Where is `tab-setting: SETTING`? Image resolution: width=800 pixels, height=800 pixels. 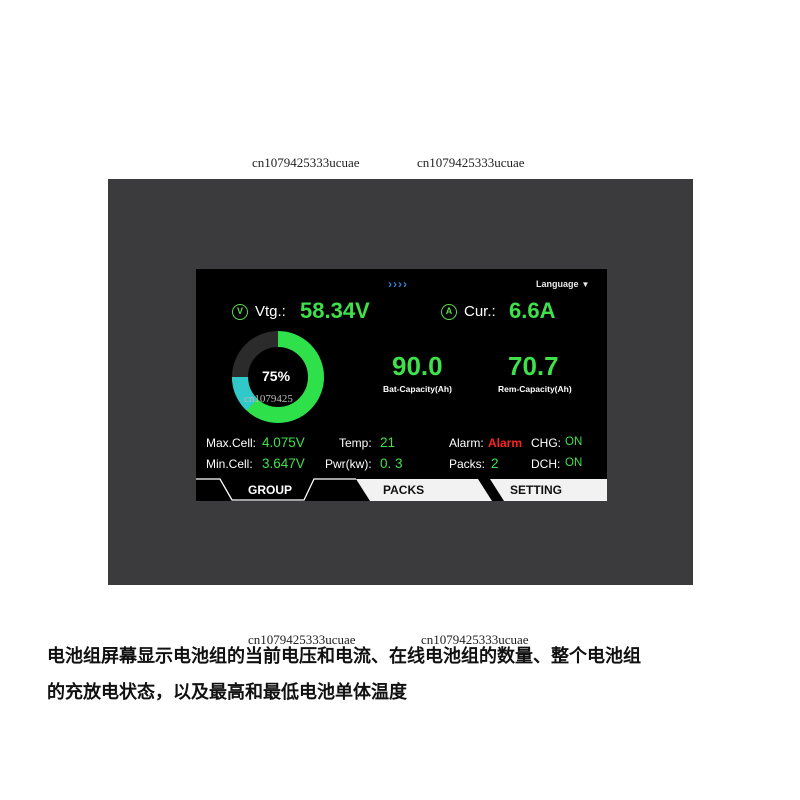
tab-setting: SETTING is located at coordinates (536, 490).